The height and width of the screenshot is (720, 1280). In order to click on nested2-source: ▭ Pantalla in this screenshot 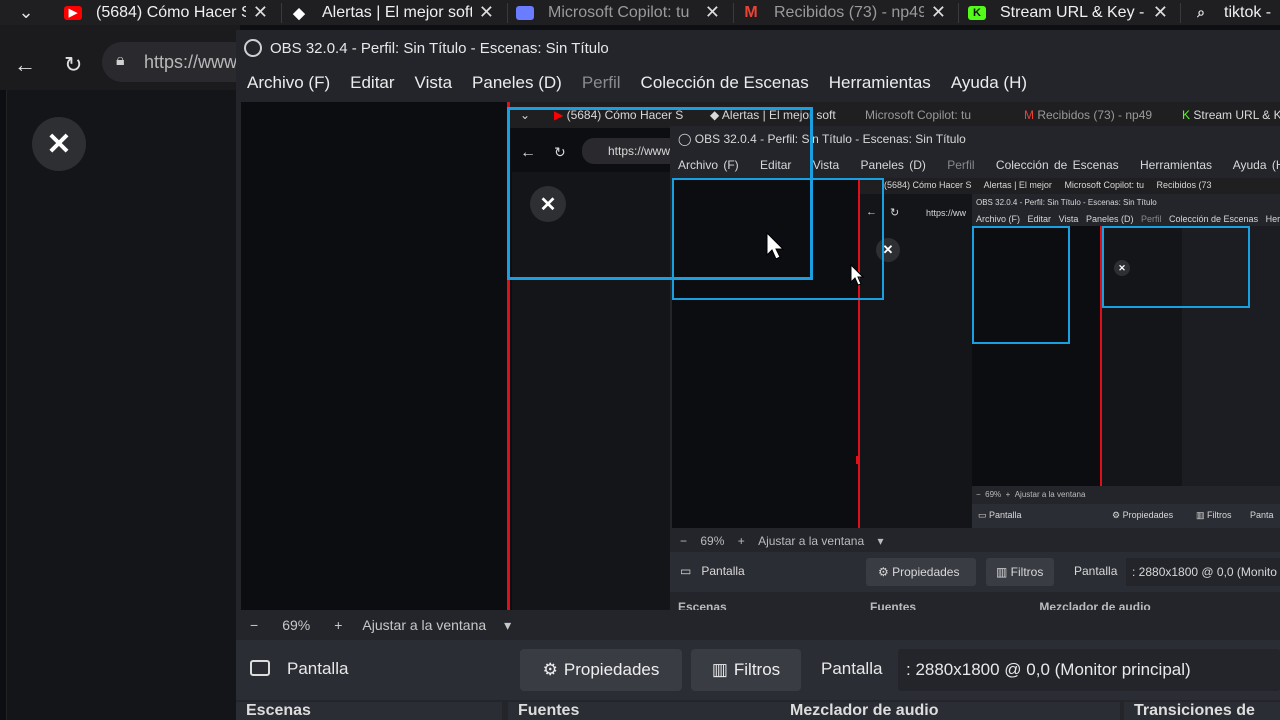, I will do `click(1000, 515)`.